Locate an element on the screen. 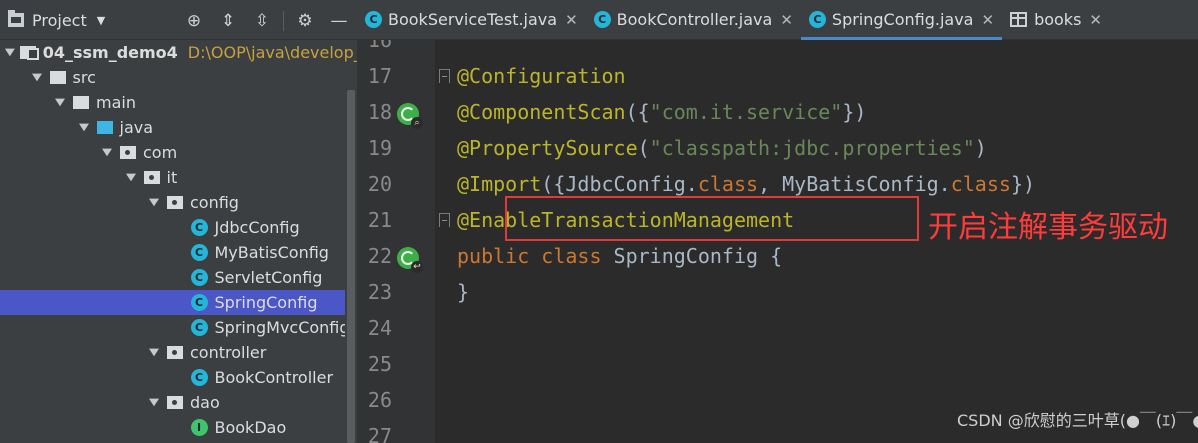 This screenshot has height=443, width=1198. code-line: @Configuration is located at coordinates (541, 76).